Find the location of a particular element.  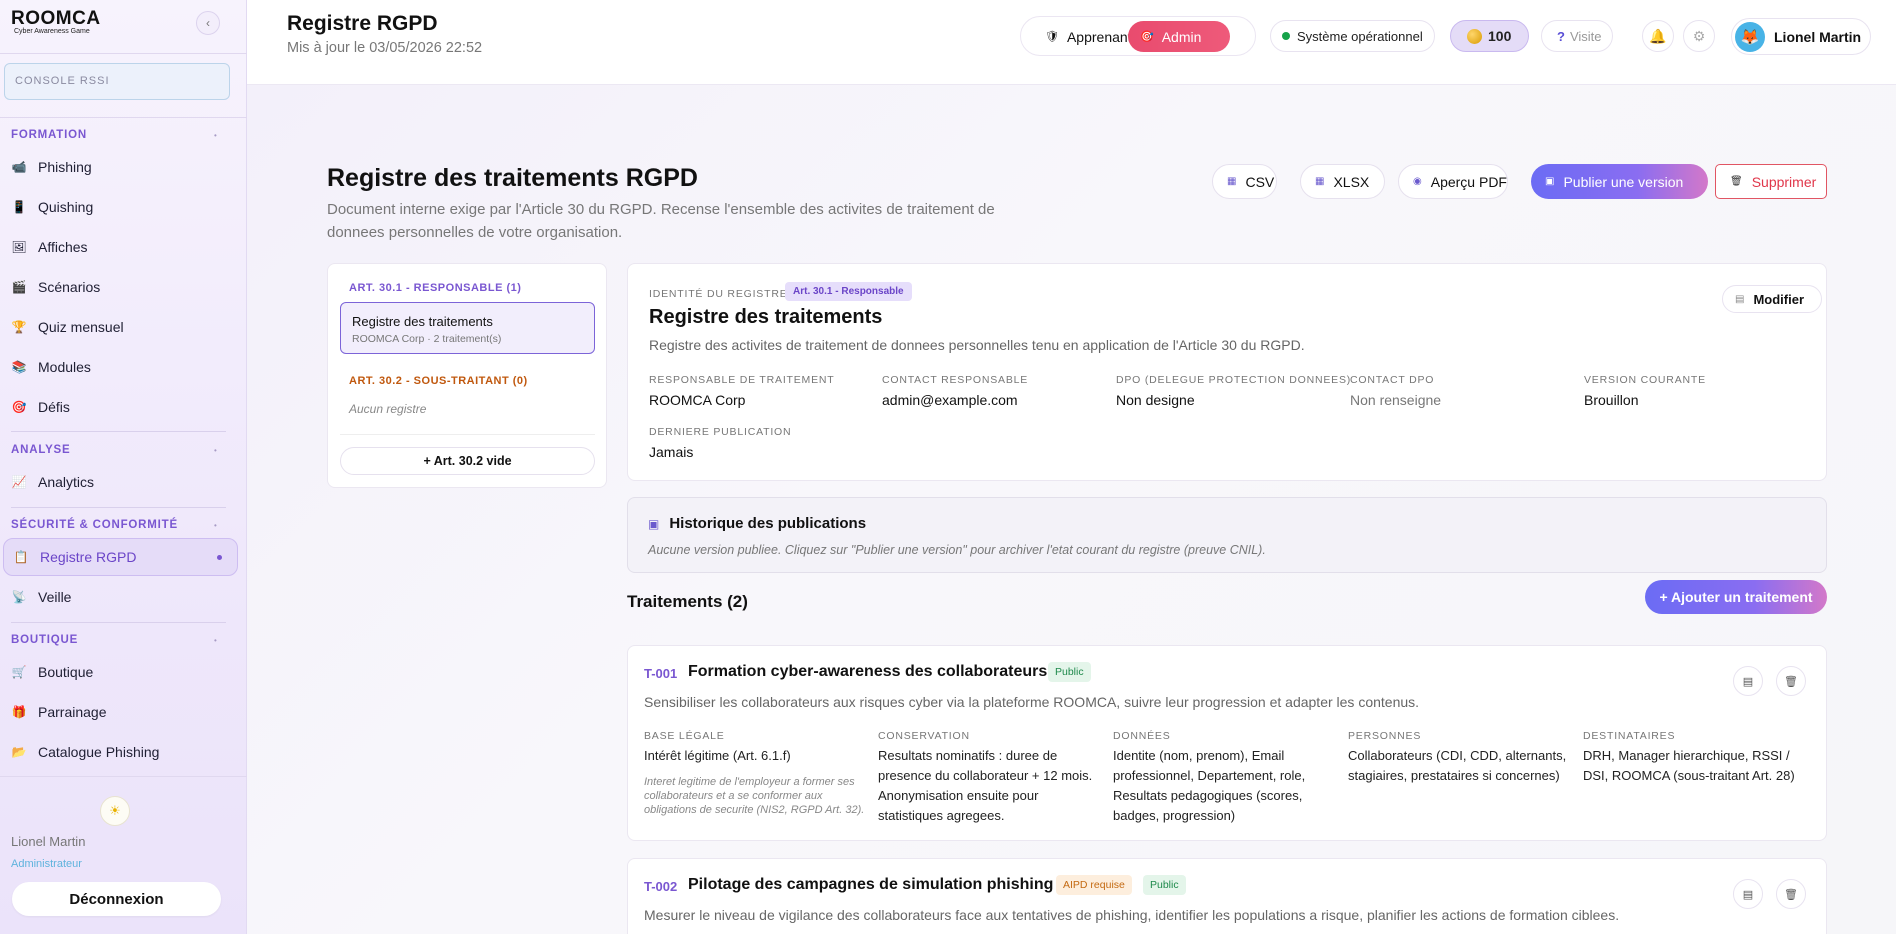

field-value: admin@example.com is located at coordinates (950, 400).